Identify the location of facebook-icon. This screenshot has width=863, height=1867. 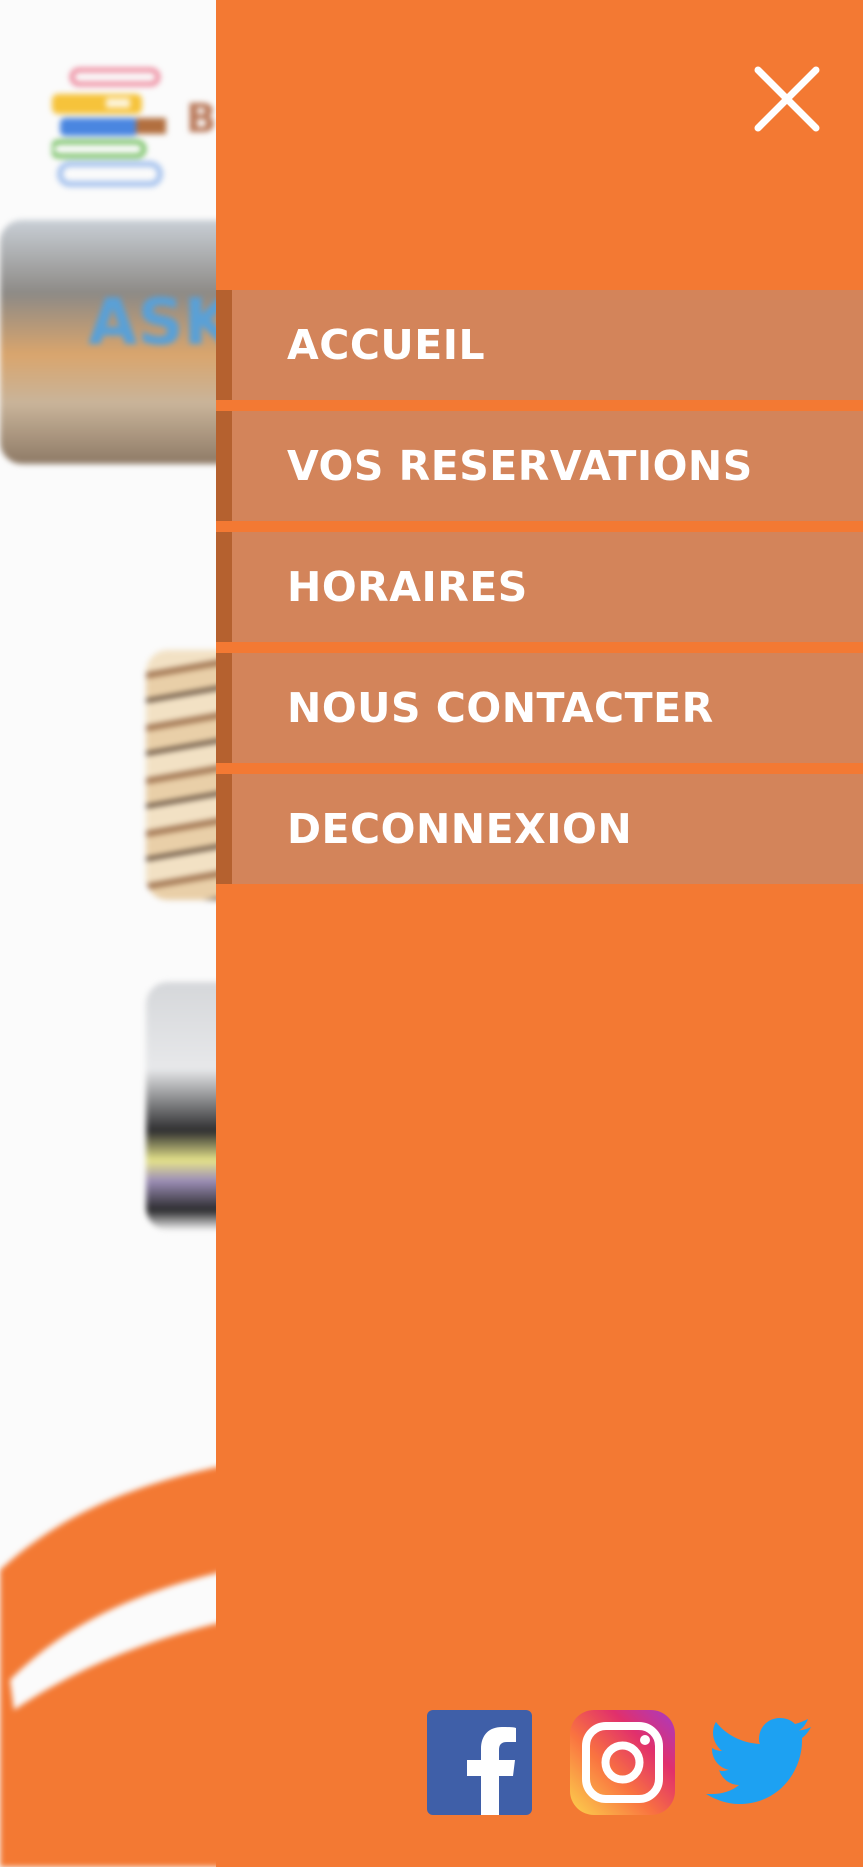
(479, 1762).